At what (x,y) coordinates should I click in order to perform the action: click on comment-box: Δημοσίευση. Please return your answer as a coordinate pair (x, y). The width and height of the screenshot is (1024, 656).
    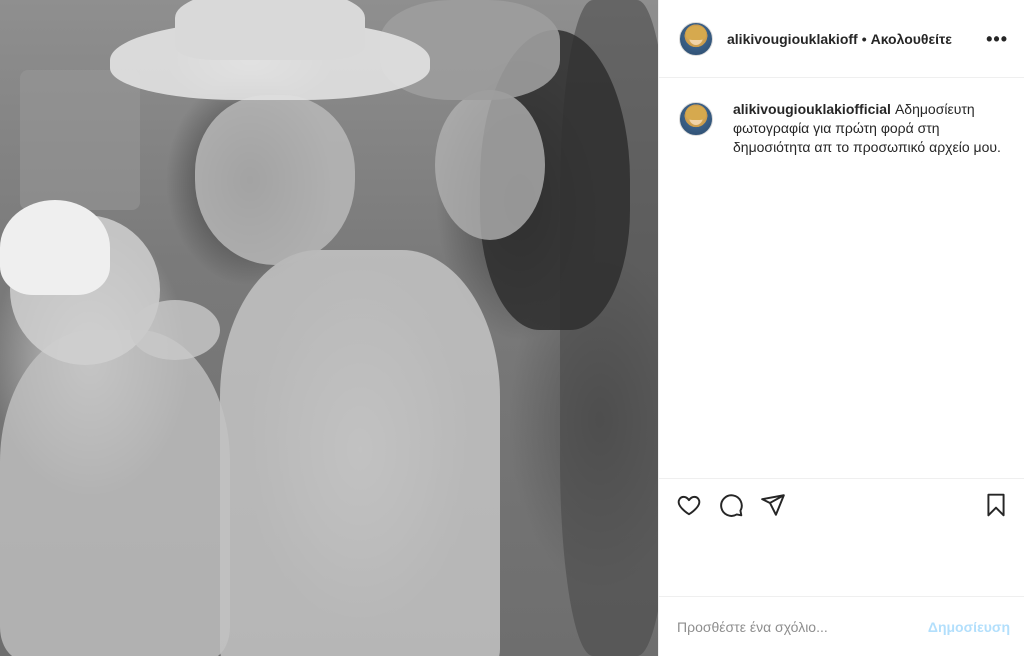
    Looking at the image, I should click on (841, 626).